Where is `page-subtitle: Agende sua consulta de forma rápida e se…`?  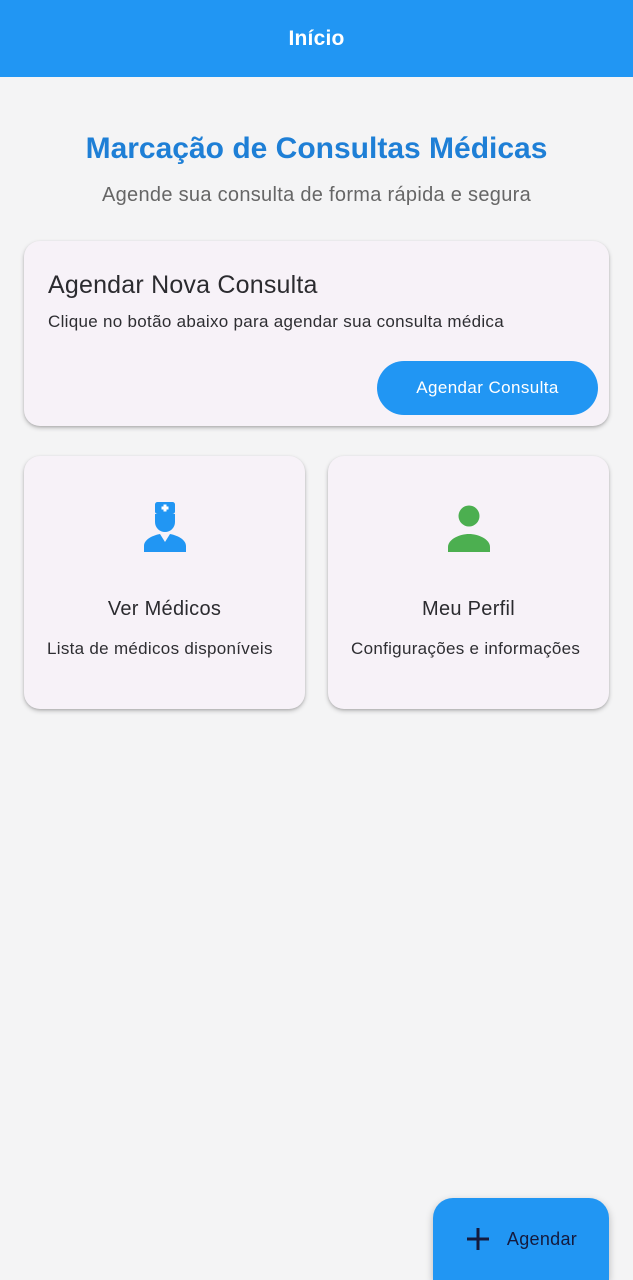
page-subtitle: Agende sua consulta de forma rápida e se… is located at coordinates (316, 195).